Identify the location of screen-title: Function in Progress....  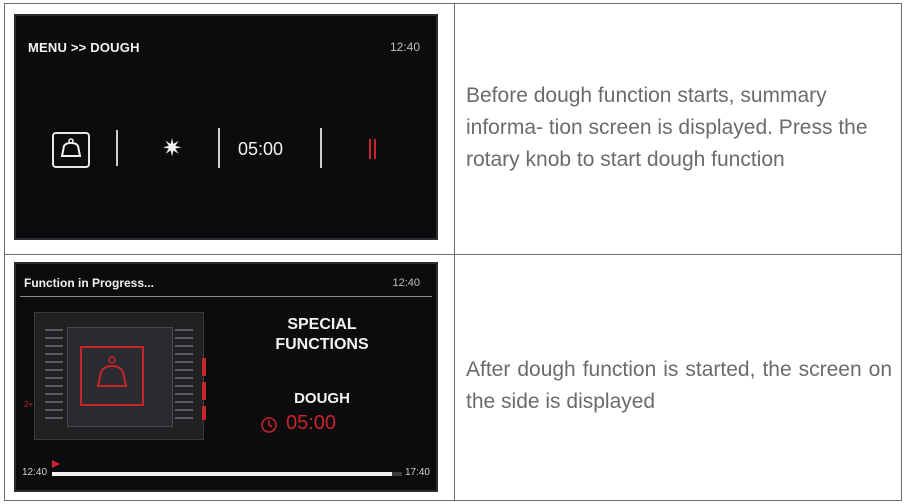
(89, 283).